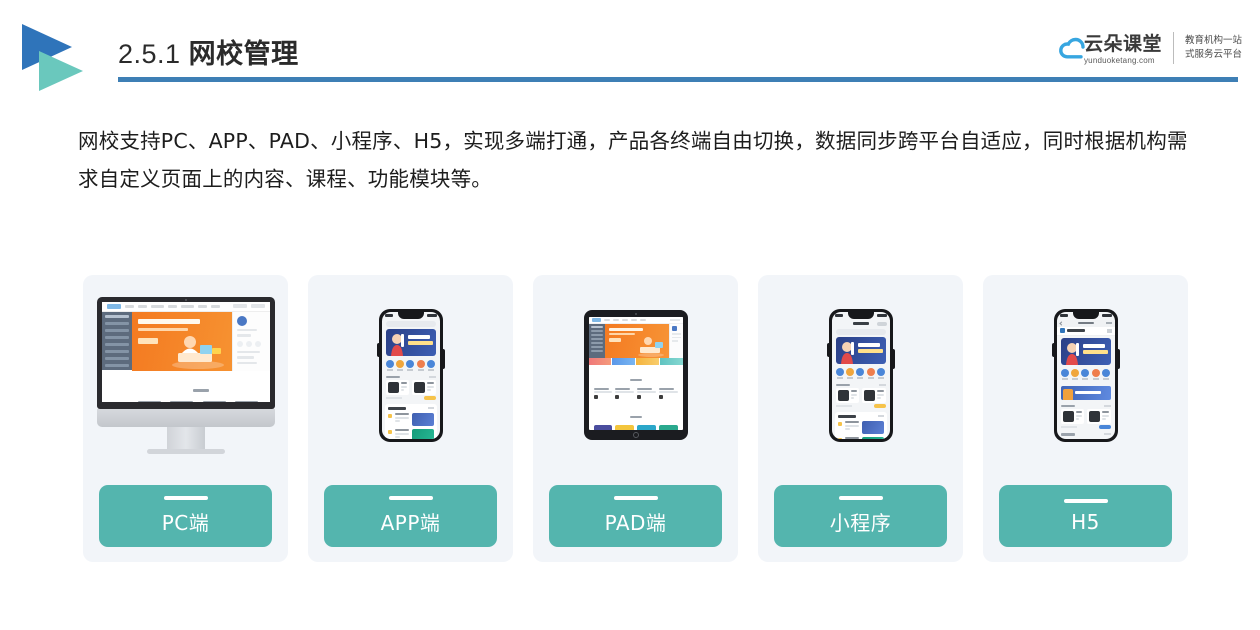  Describe the element at coordinates (1085, 331) in the screenshot. I see `site-header` at that location.